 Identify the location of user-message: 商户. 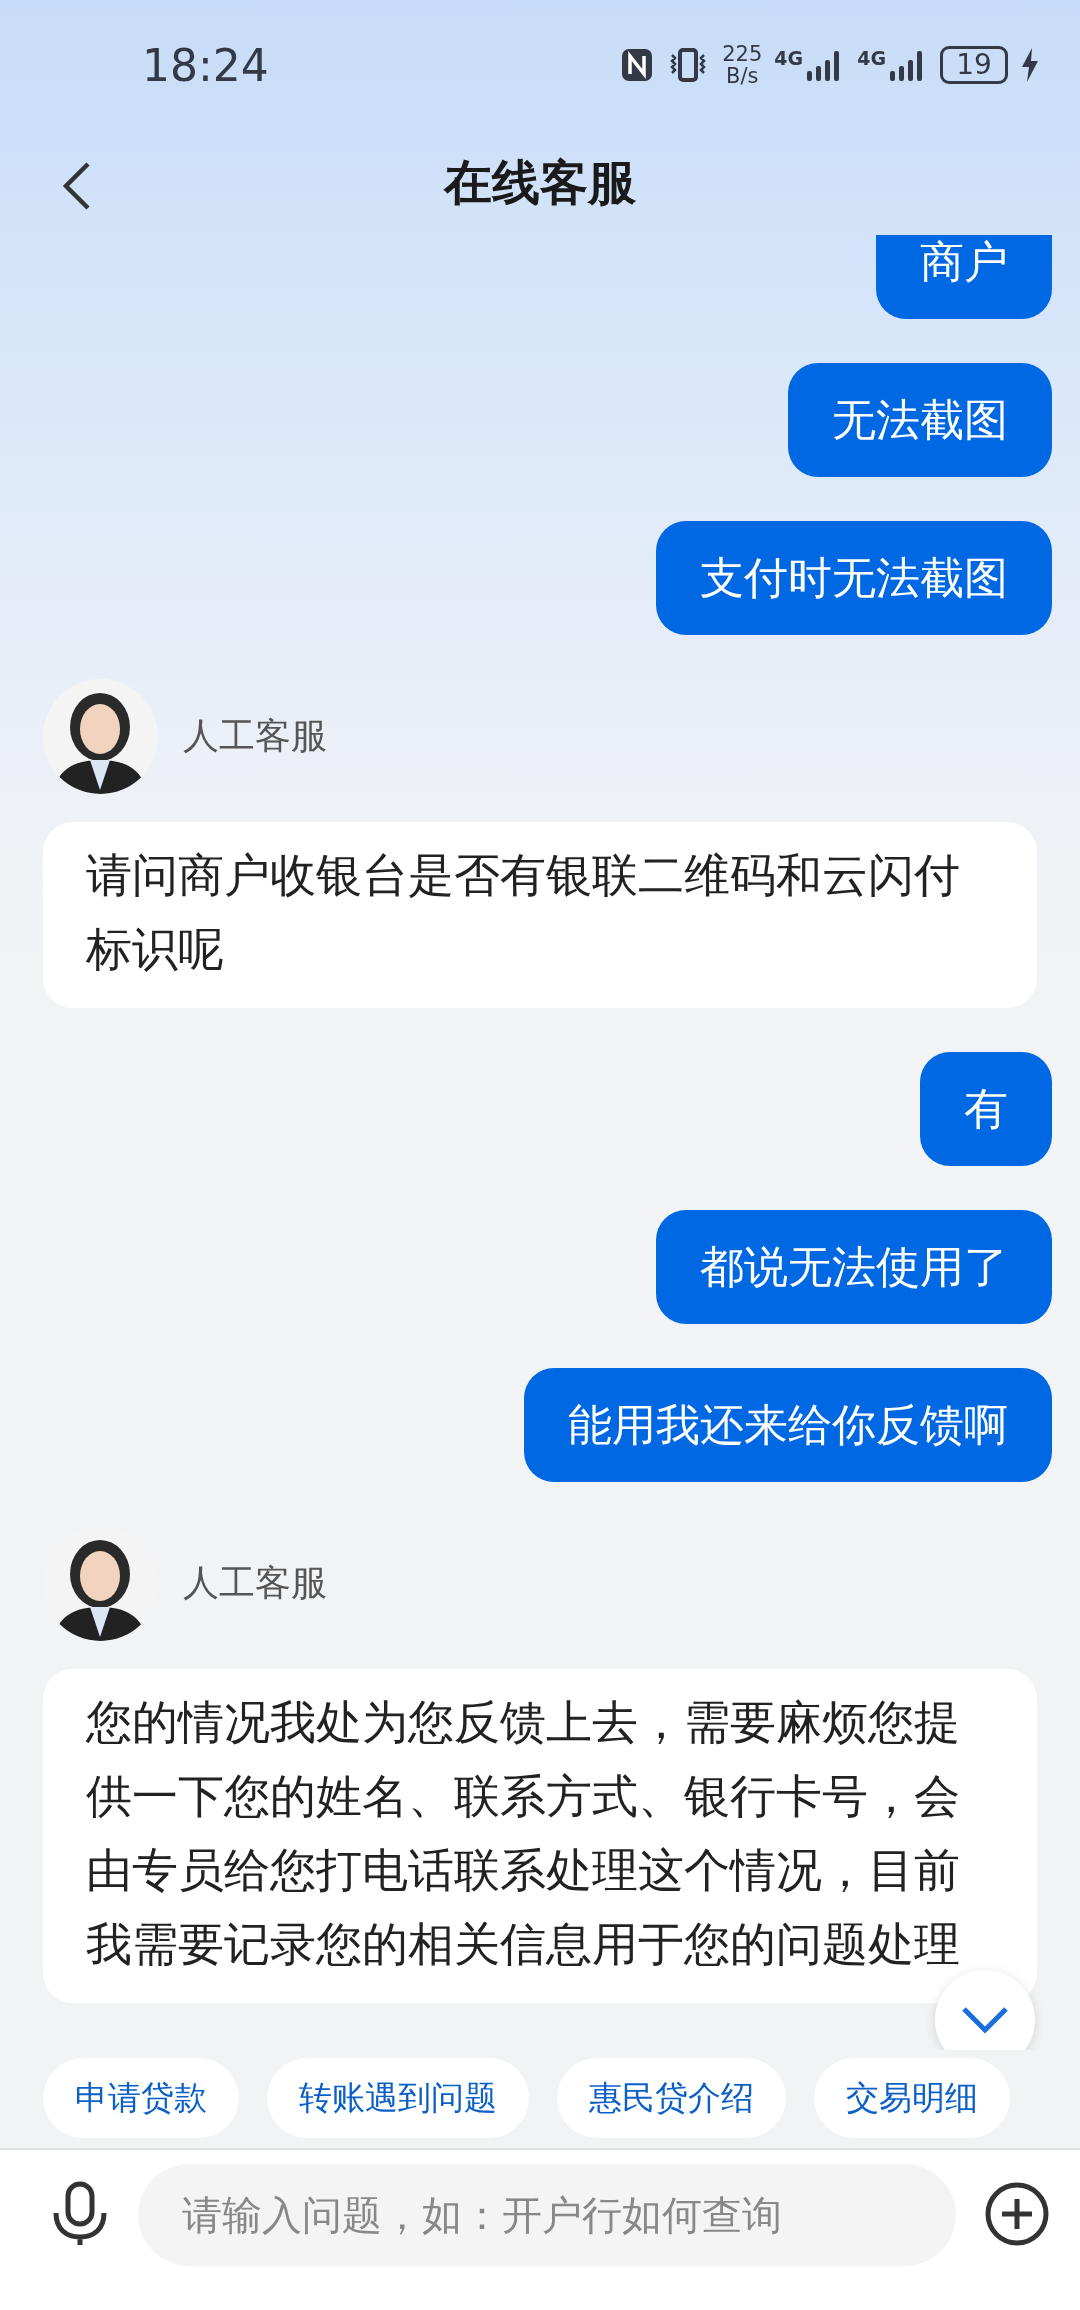
(964, 277).